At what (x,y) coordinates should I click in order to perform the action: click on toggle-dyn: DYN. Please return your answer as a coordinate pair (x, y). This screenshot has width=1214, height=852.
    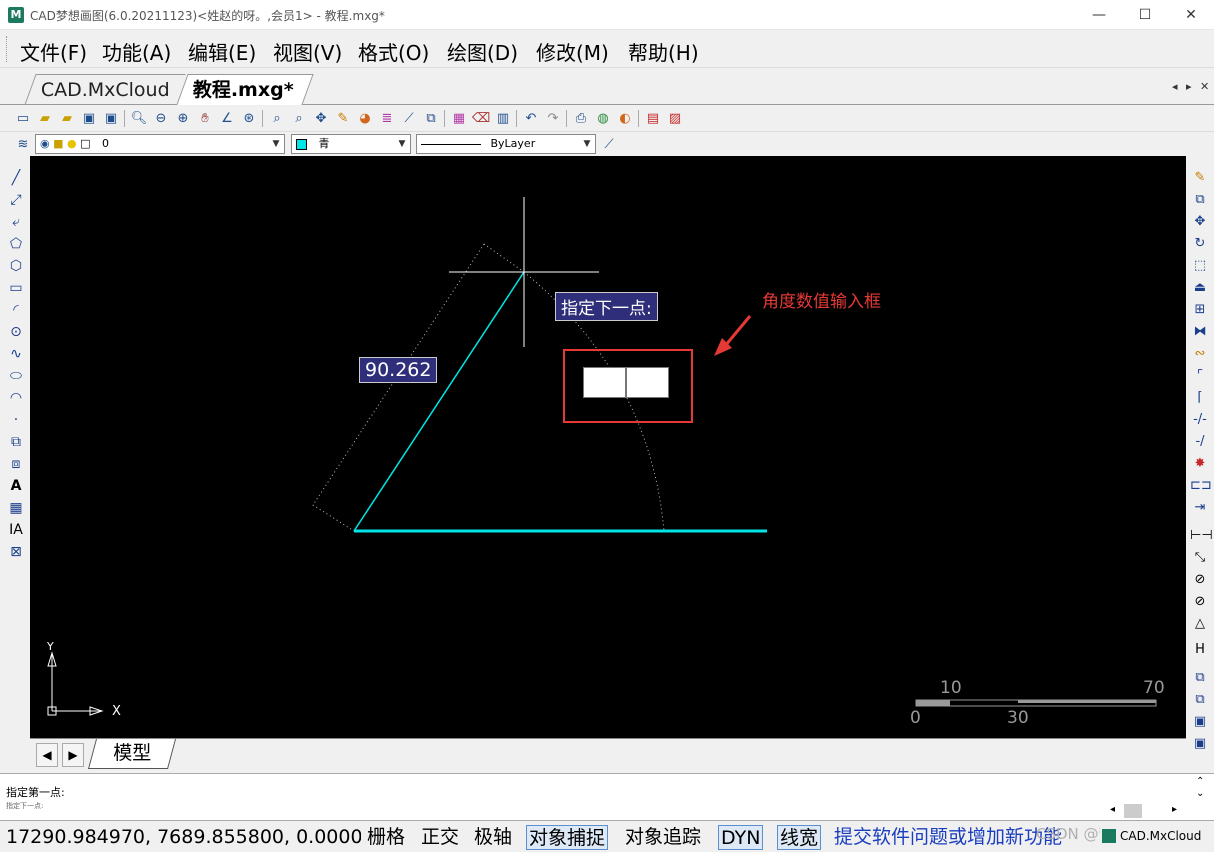
    Looking at the image, I should click on (741, 837).